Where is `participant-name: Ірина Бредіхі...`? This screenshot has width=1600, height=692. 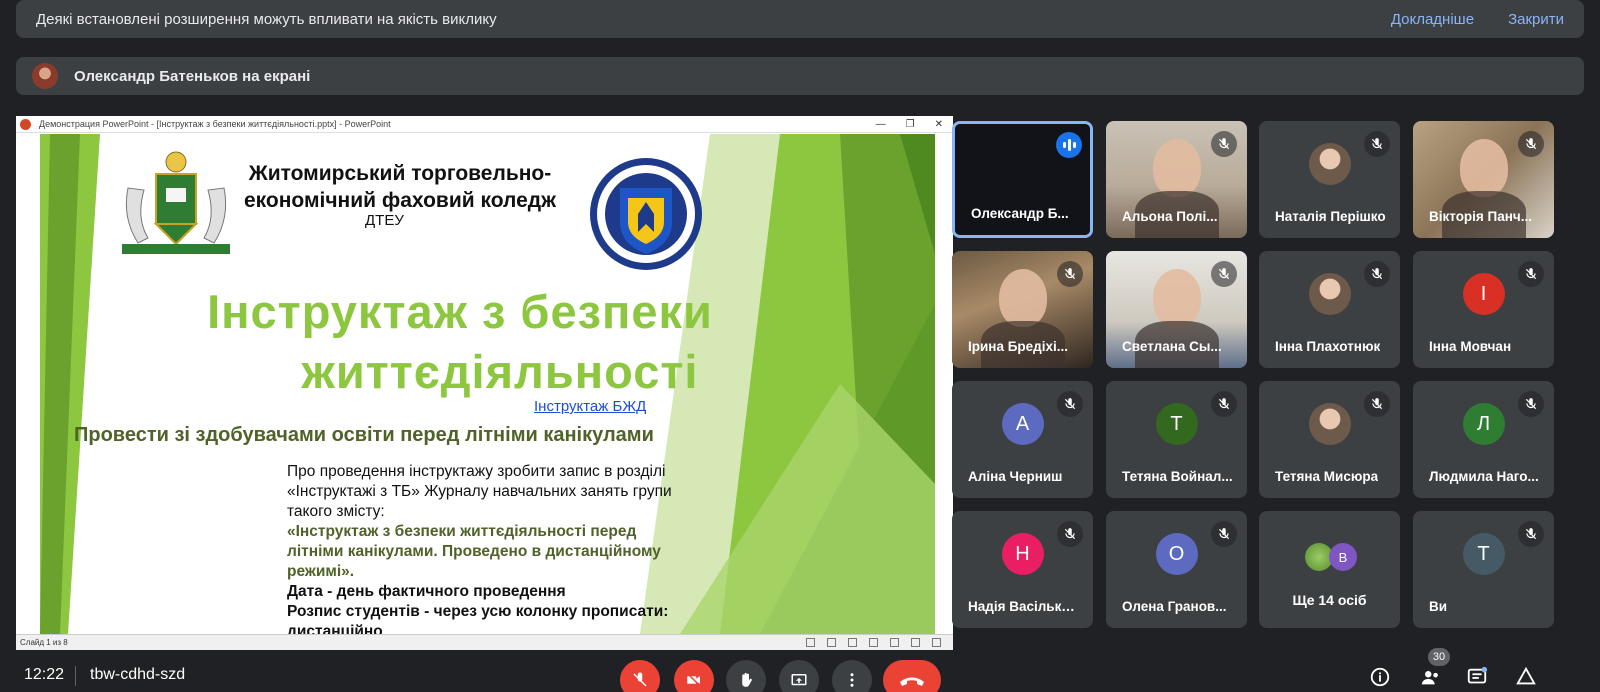 participant-name: Ірина Бредіхі... is located at coordinates (1018, 346).